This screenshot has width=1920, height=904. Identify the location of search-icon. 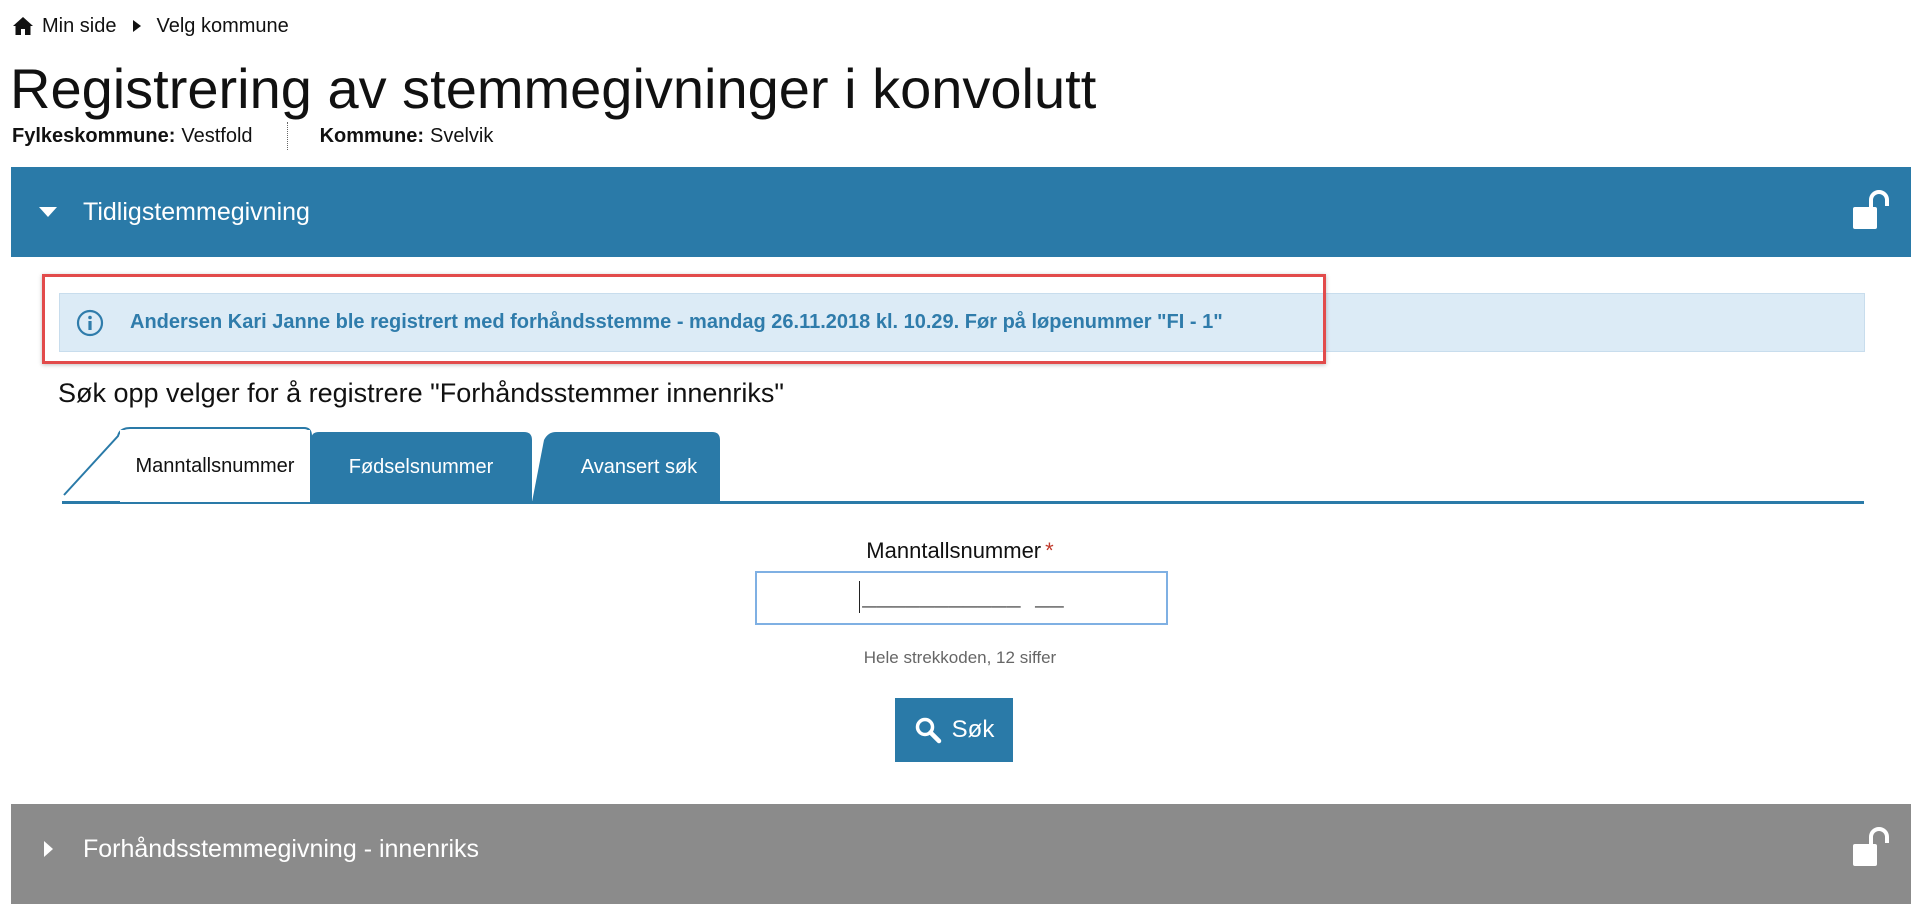
(928, 730).